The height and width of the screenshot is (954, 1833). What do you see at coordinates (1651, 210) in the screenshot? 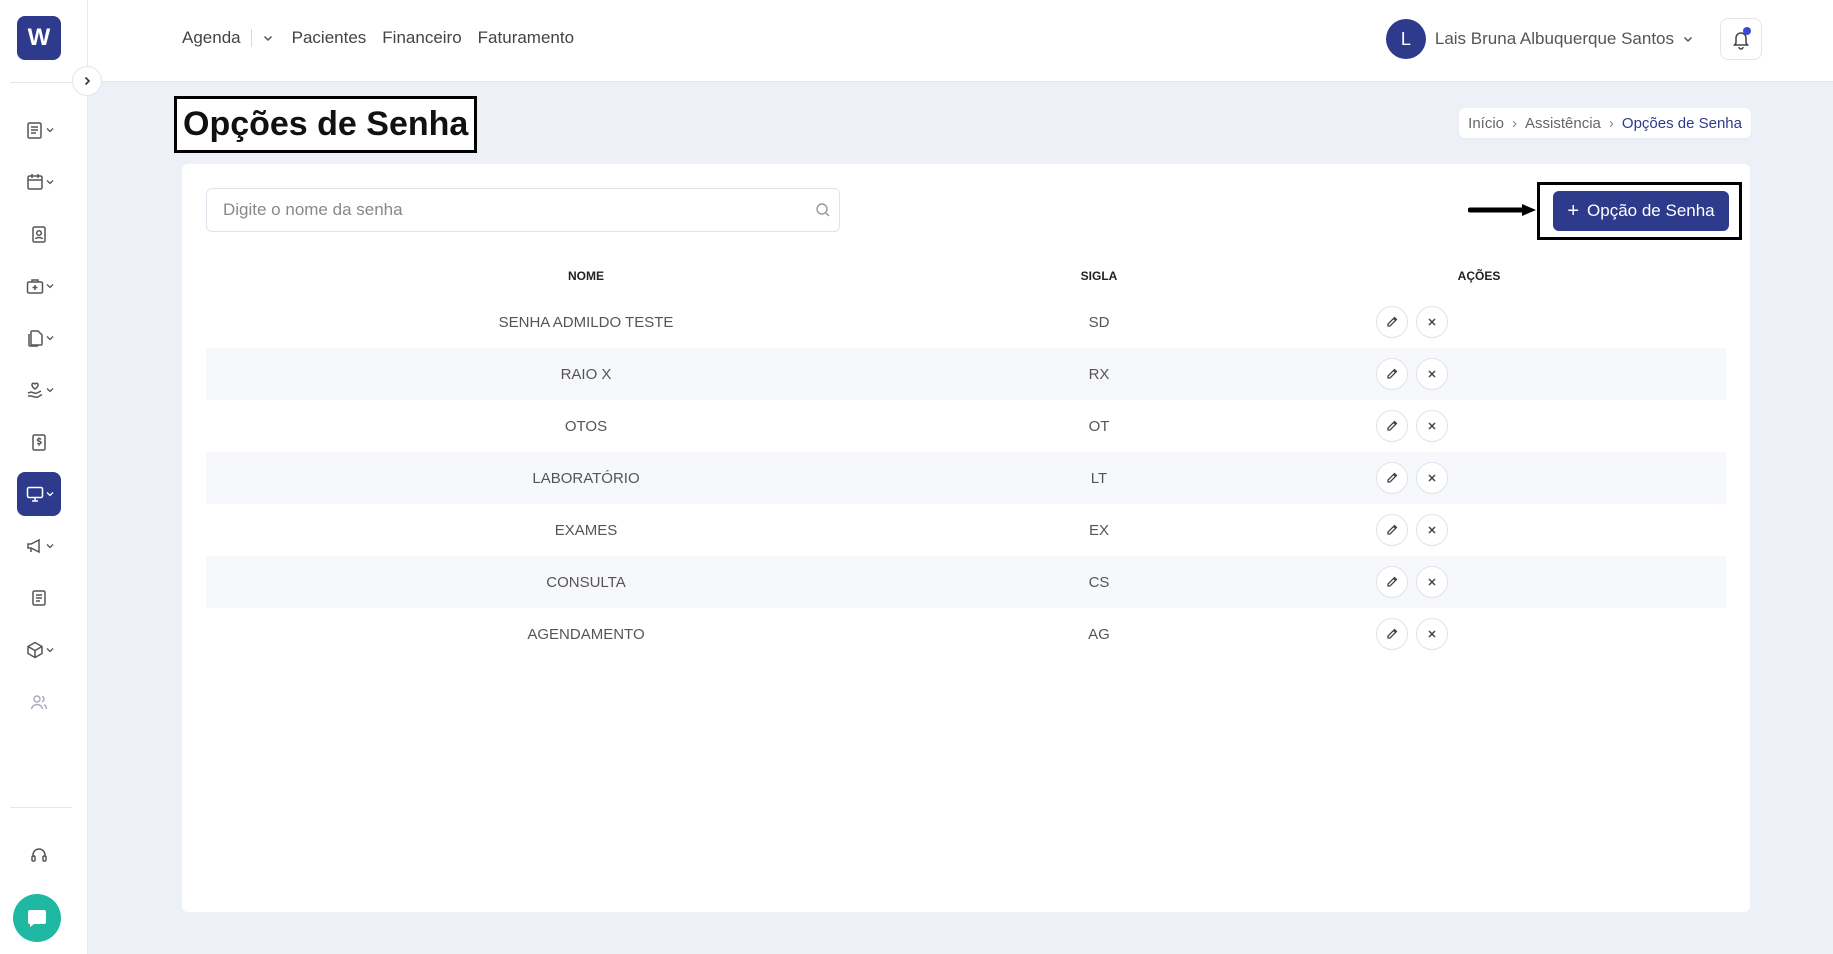
I see `add-button-label: Opção de Senha` at bounding box center [1651, 210].